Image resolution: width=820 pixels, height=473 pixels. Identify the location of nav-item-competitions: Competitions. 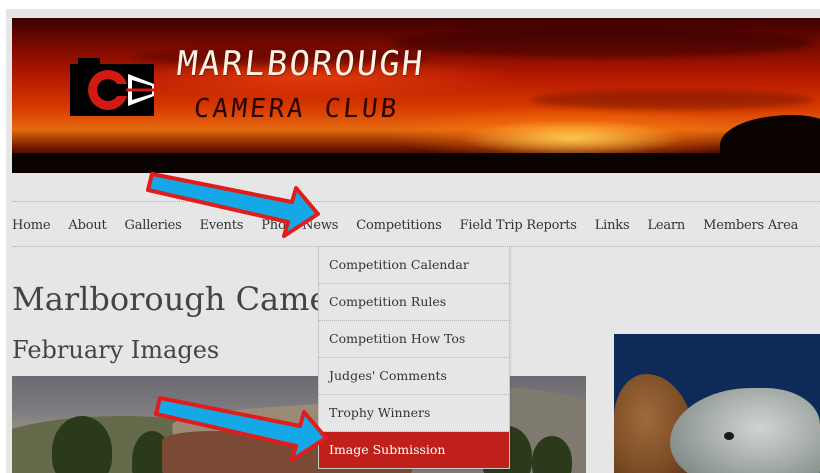
(399, 225).